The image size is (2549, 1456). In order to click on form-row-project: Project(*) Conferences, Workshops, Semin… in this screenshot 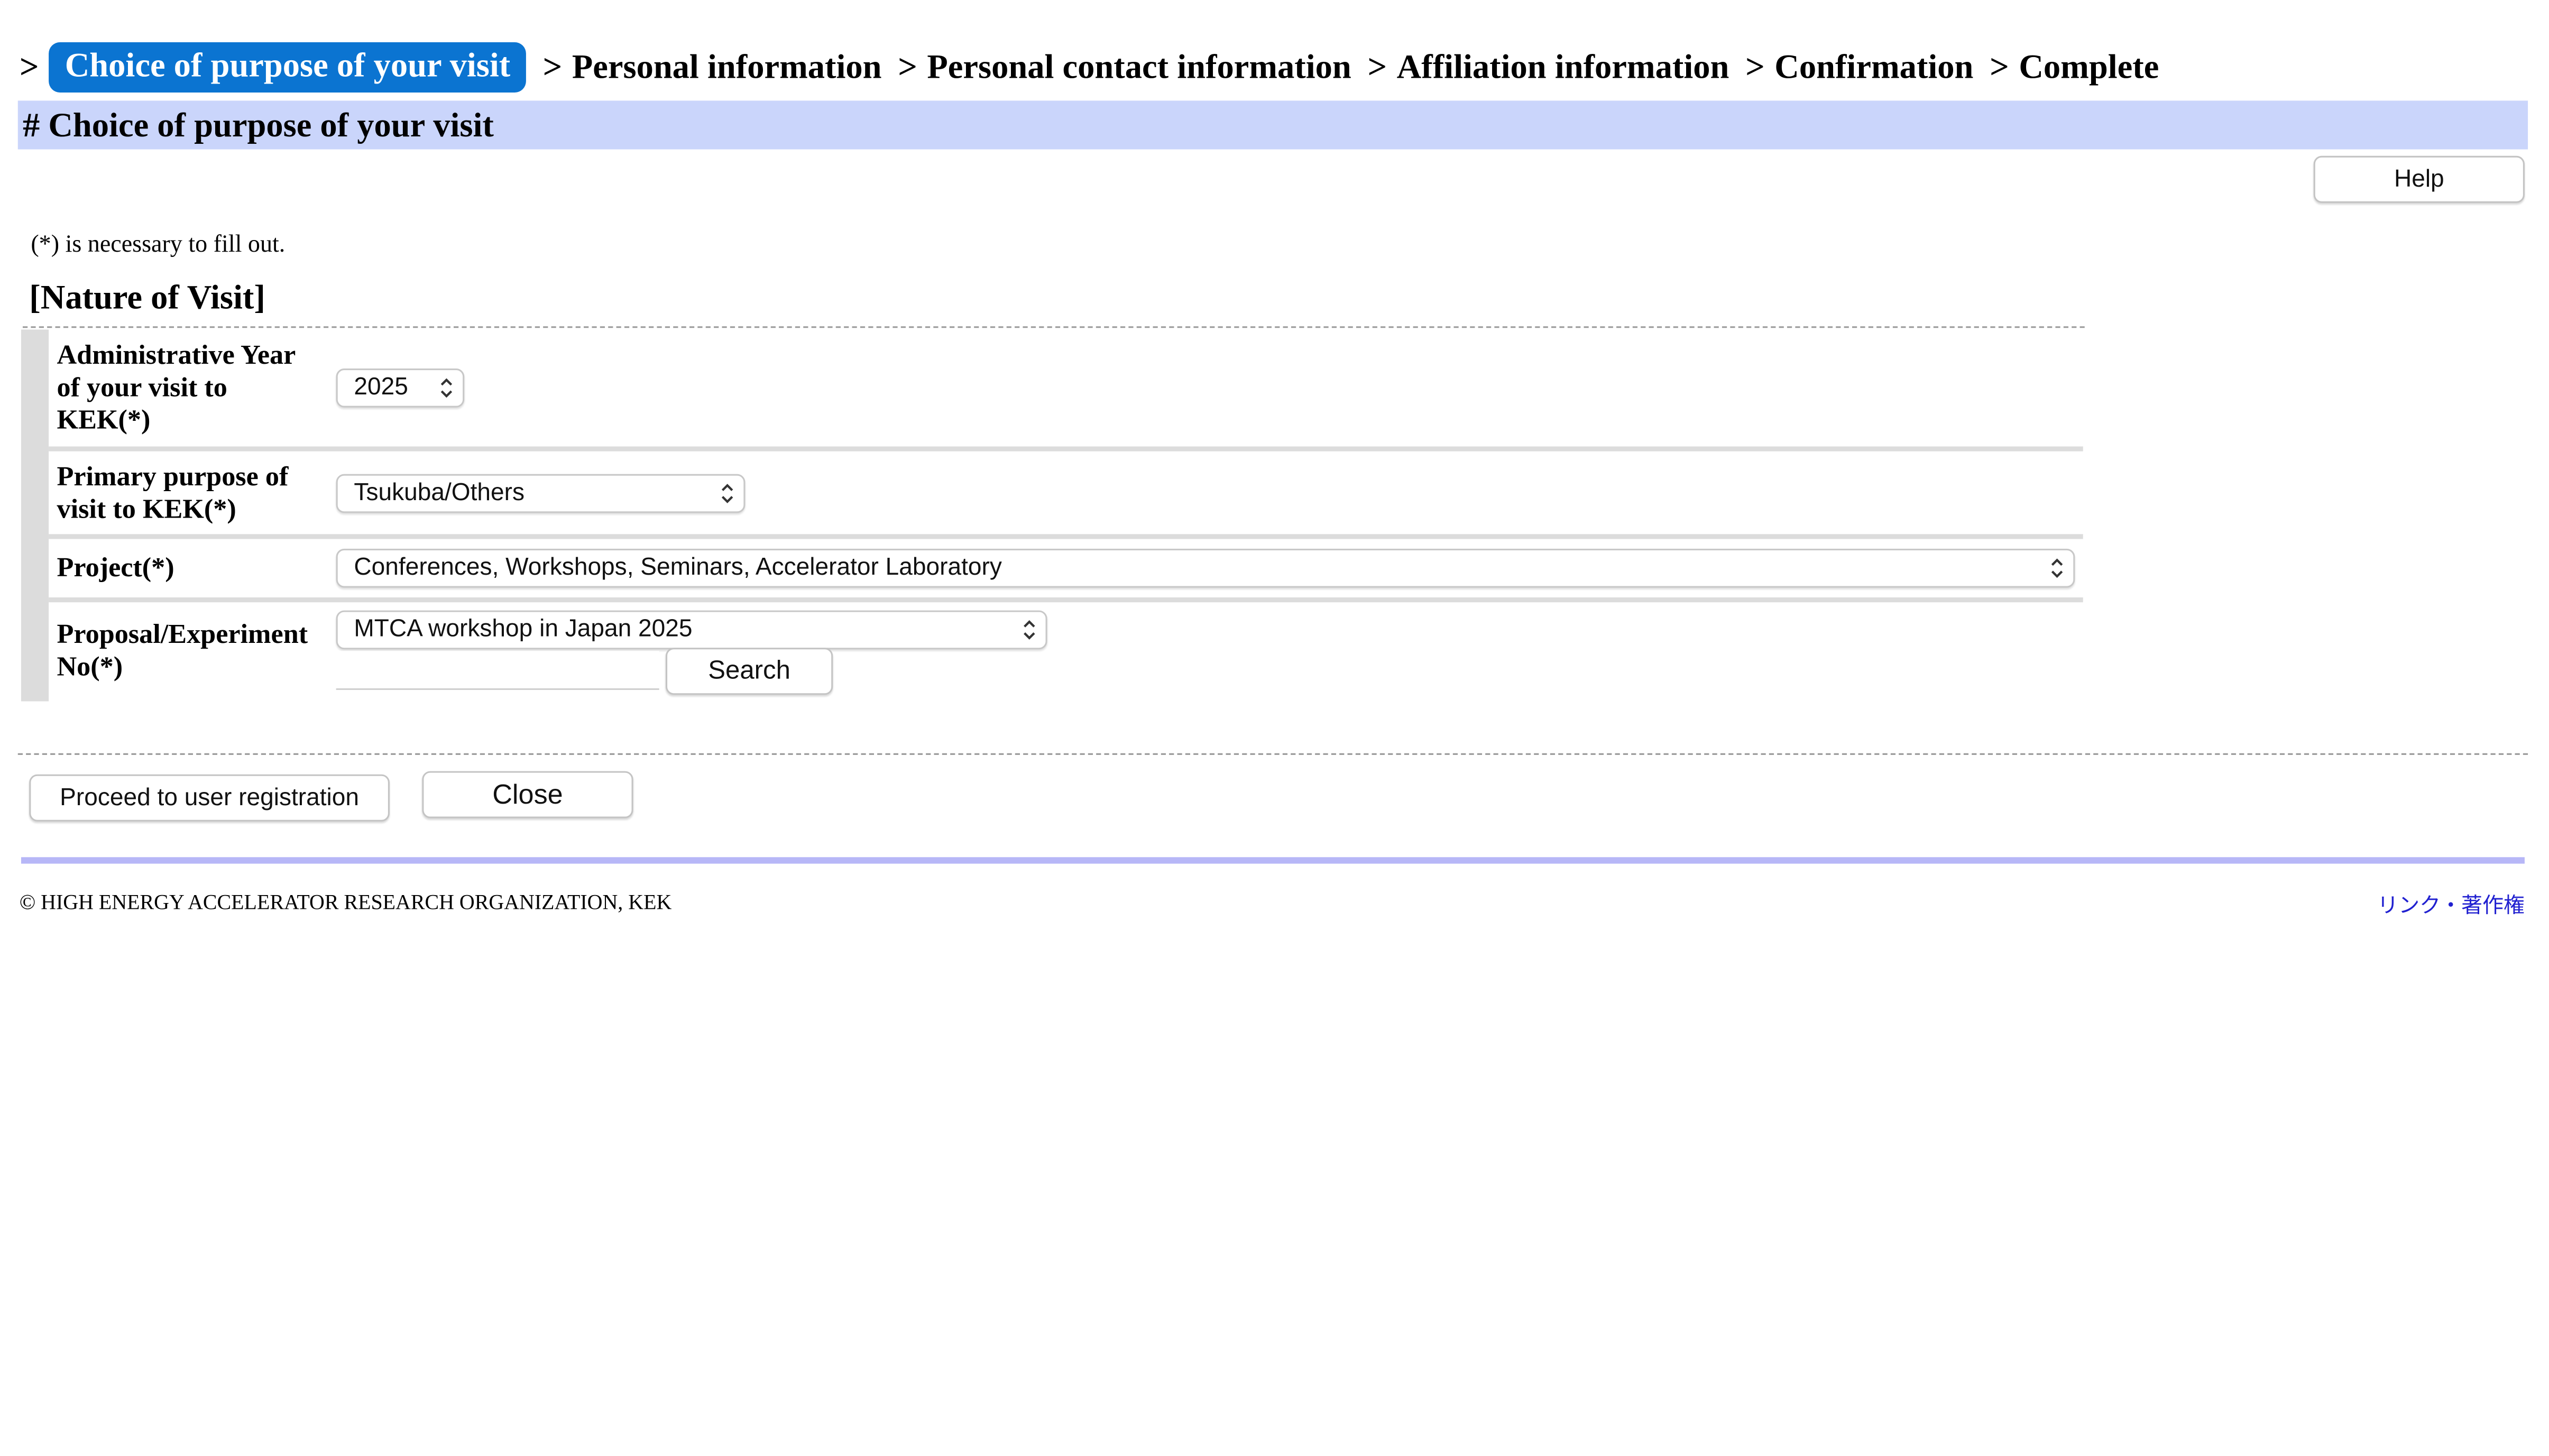, I will do `click(1066, 568)`.